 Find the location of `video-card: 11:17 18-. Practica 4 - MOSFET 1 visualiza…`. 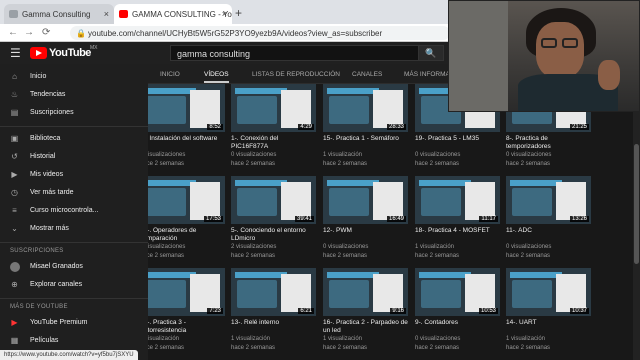

video-card: 11:17 18-. Practica 4 - MOSFET 1 visualiza… is located at coordinates (457, 221).